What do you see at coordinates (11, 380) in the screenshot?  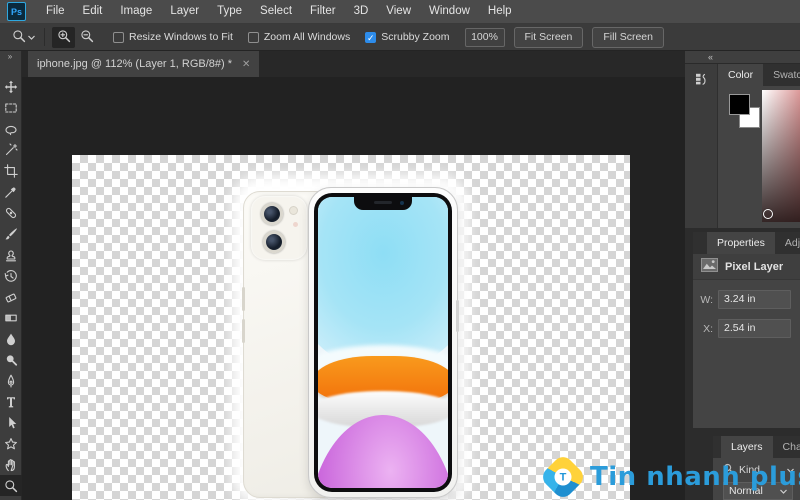 I see `pen-tool` at bounding box center [11, 380].